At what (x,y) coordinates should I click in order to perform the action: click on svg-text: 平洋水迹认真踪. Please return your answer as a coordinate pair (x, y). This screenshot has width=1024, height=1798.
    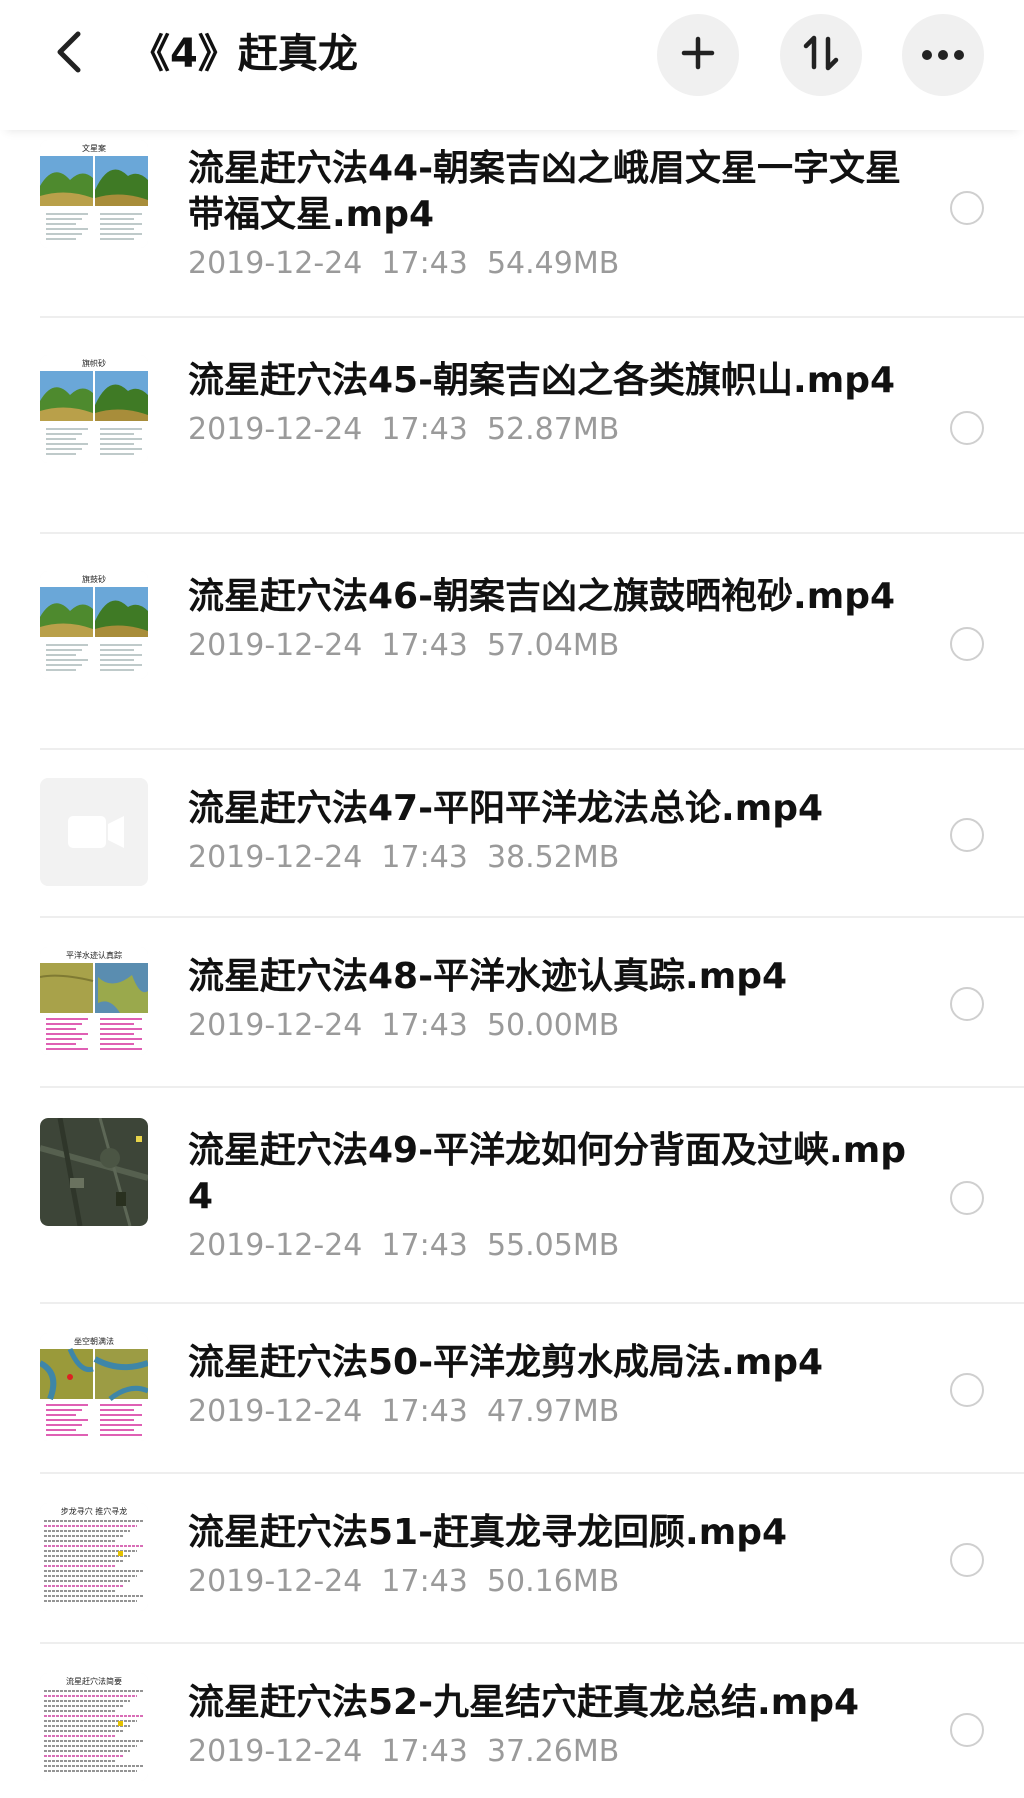
    Looking at the image, I should click on (94, 955).